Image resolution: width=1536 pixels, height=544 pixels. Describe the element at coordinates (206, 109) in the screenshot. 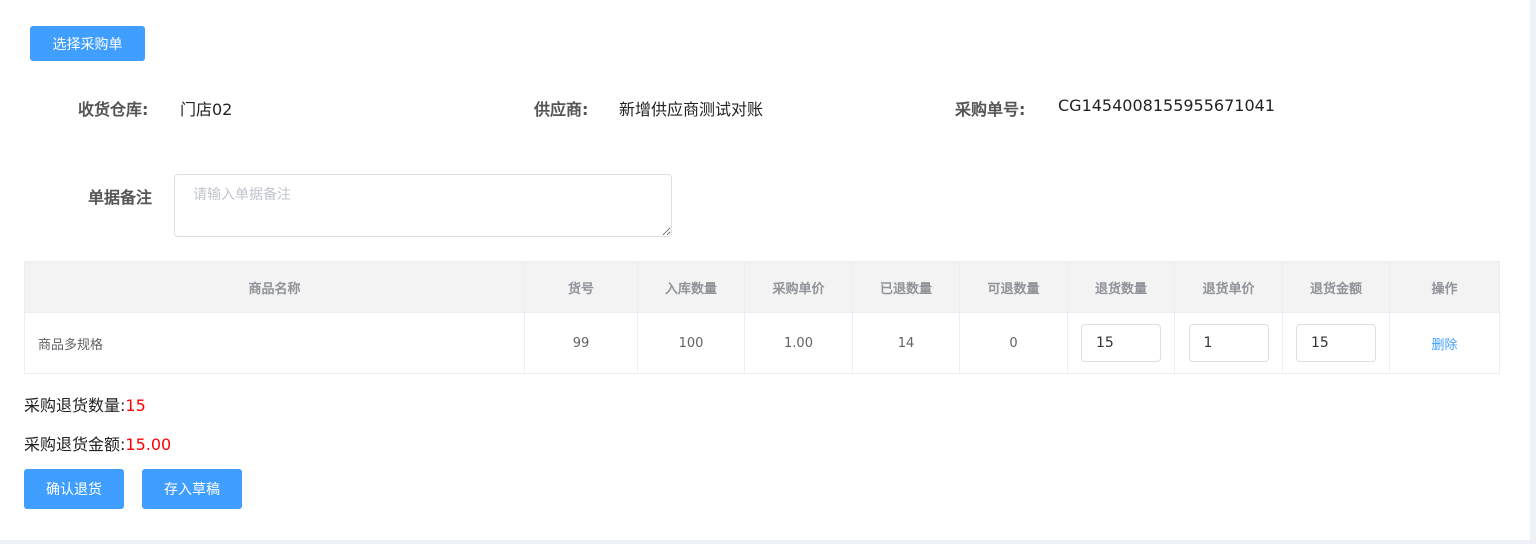

I see `warehouse-value: 门店02` at that location.